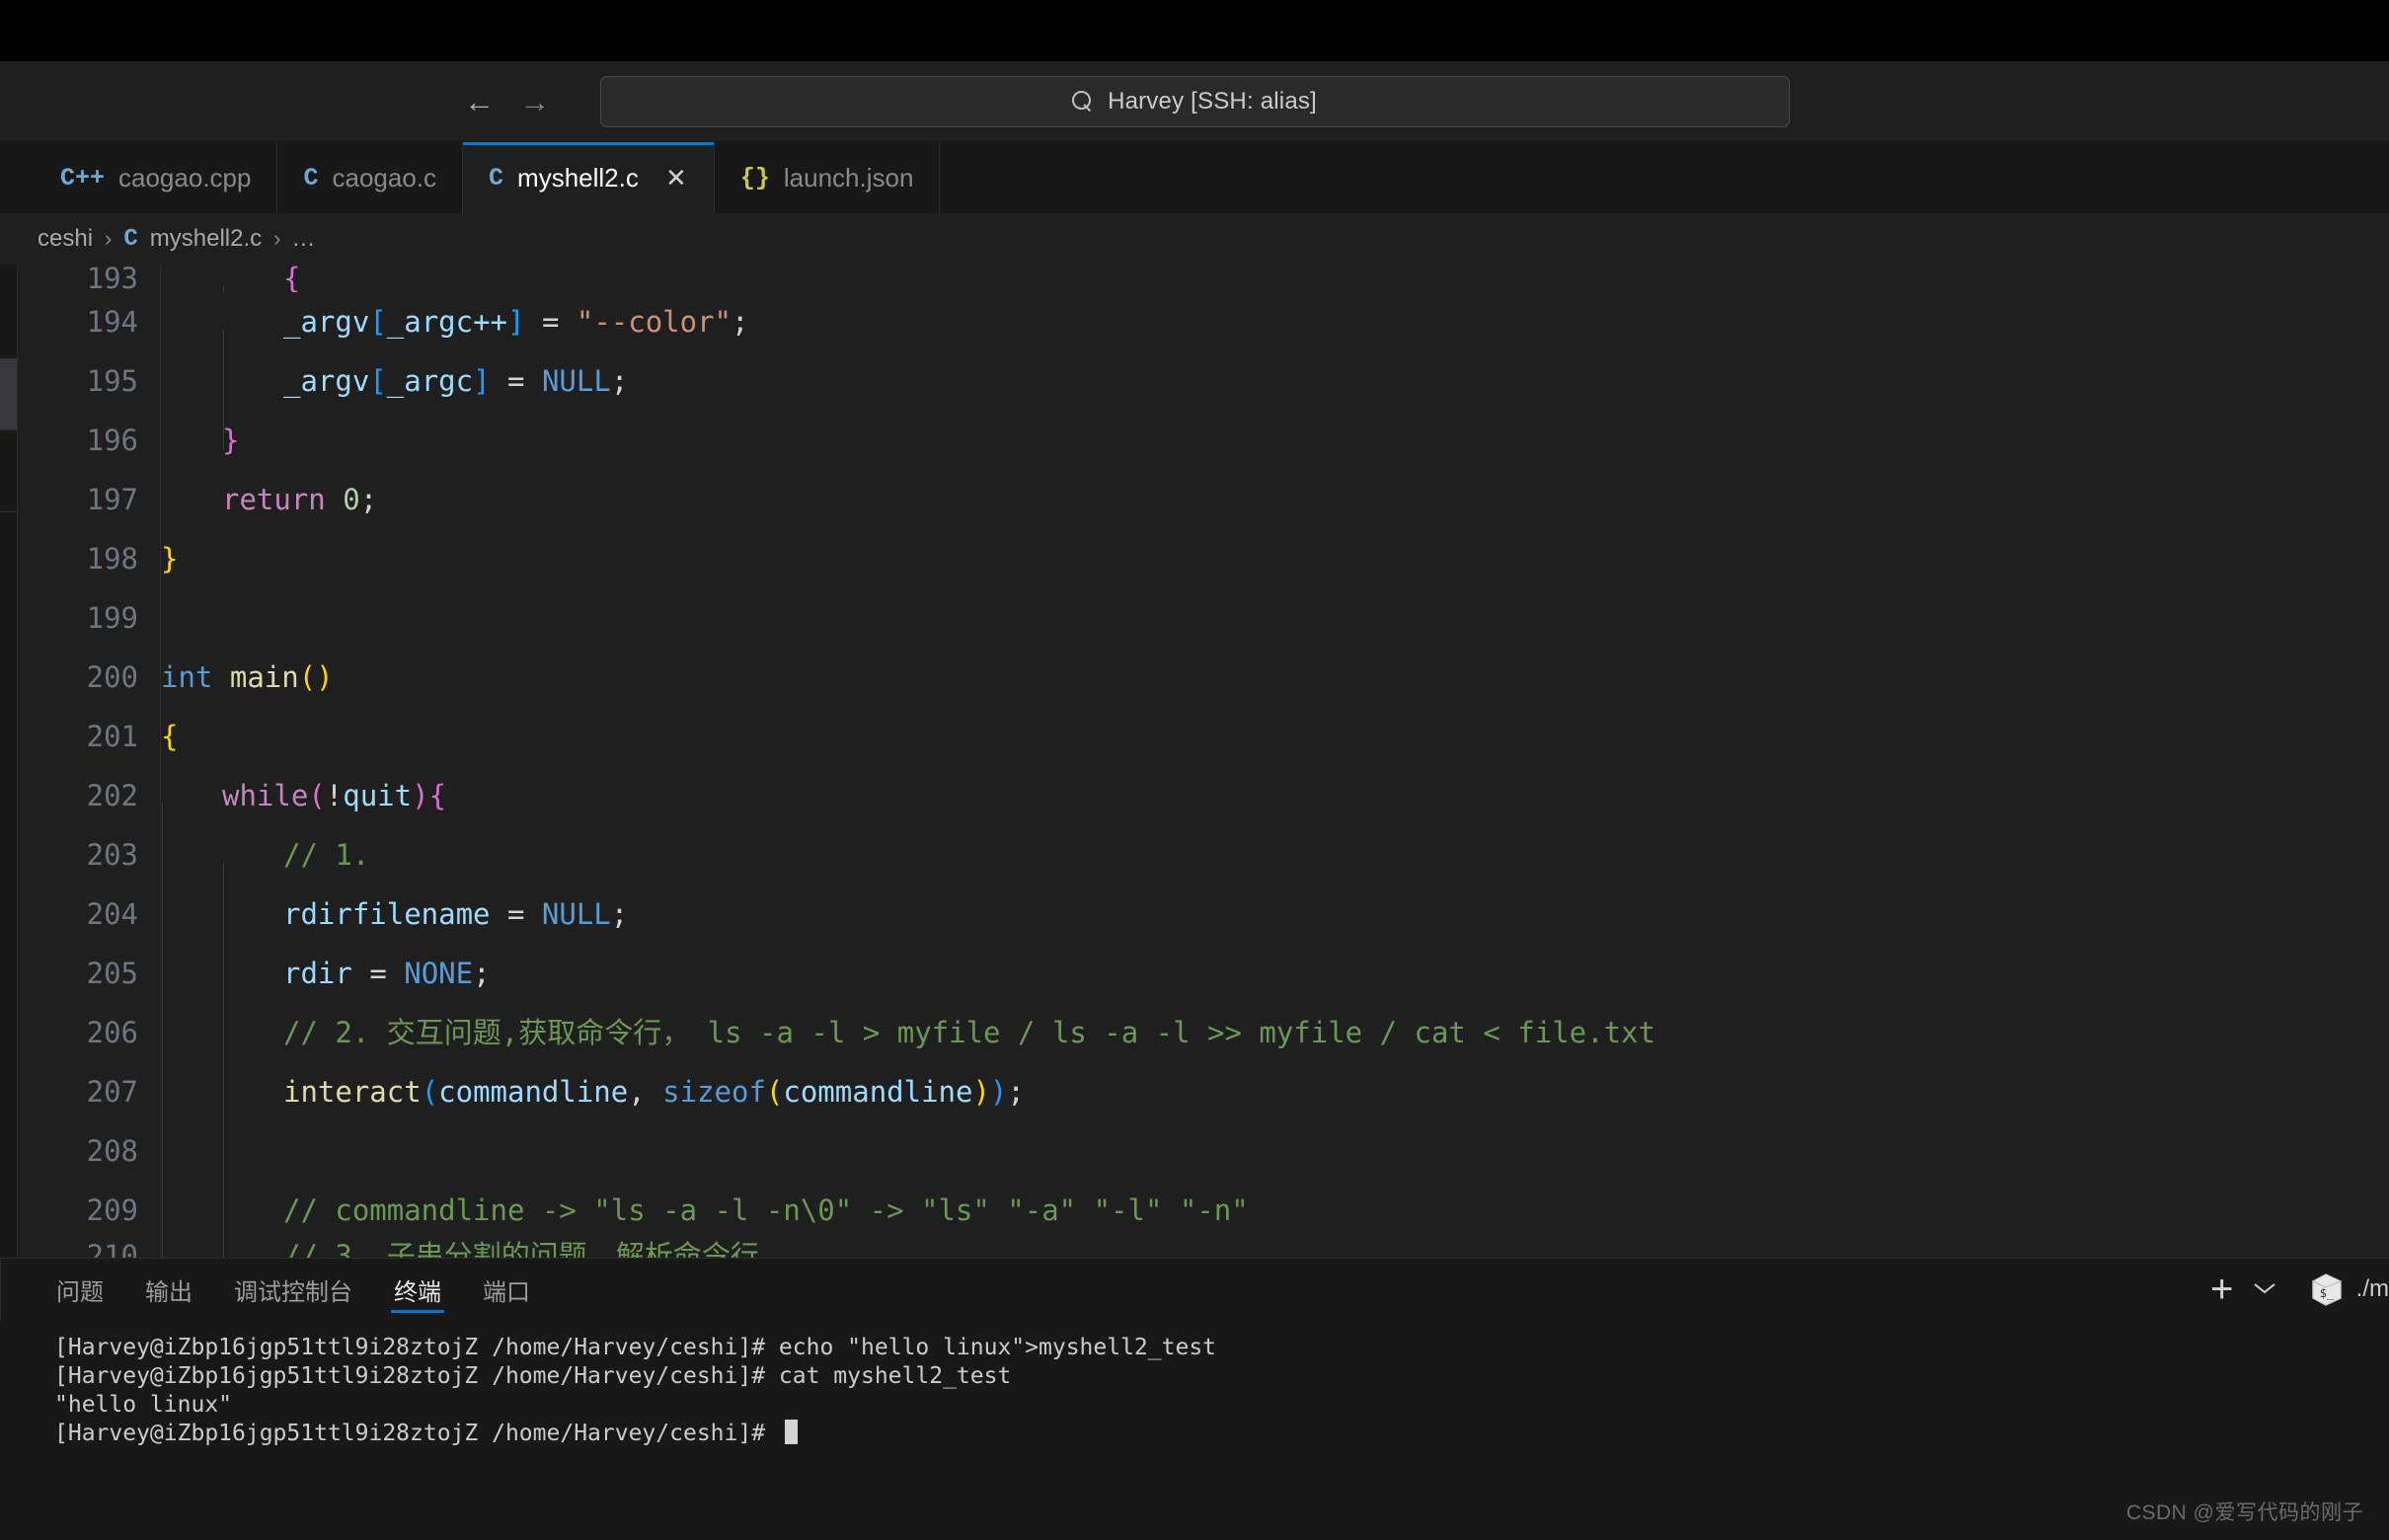 The image size is (2389, 1540). I want to click on cpp-file-icon: C++, so click(83, 177).